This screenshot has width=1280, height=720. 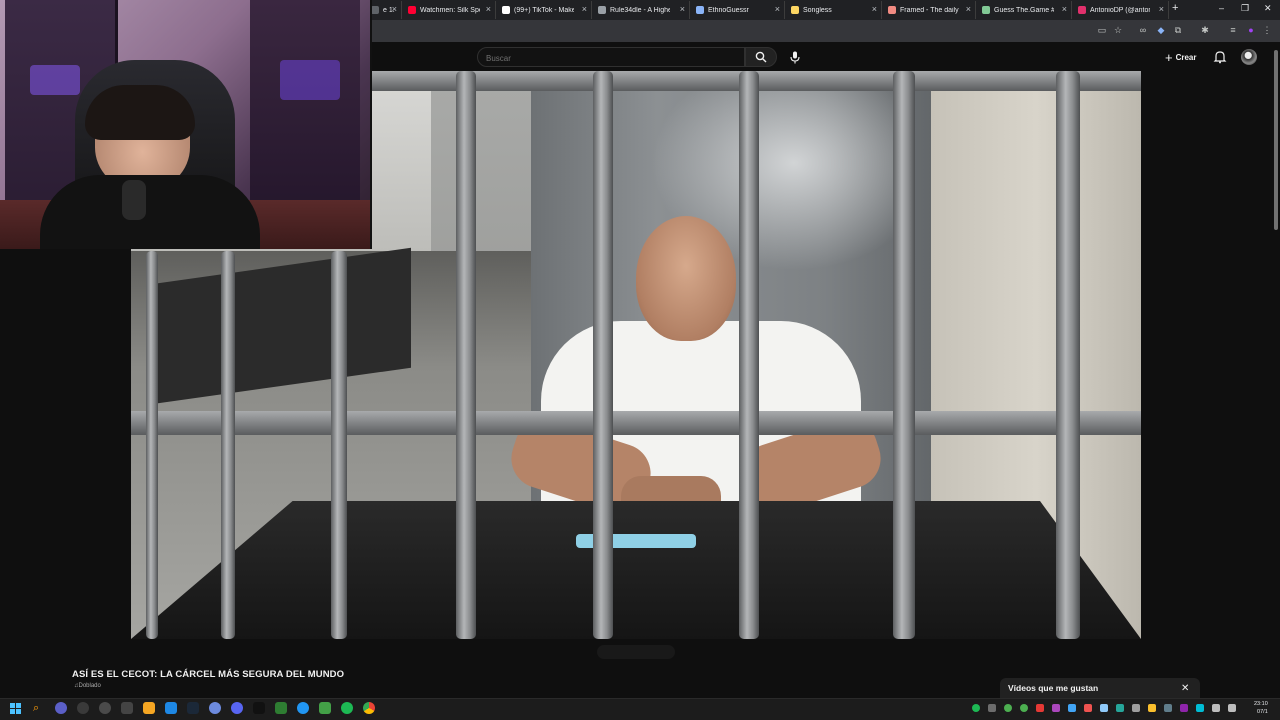 I want to click on app-icon-4k, so click(x=83, y=708).